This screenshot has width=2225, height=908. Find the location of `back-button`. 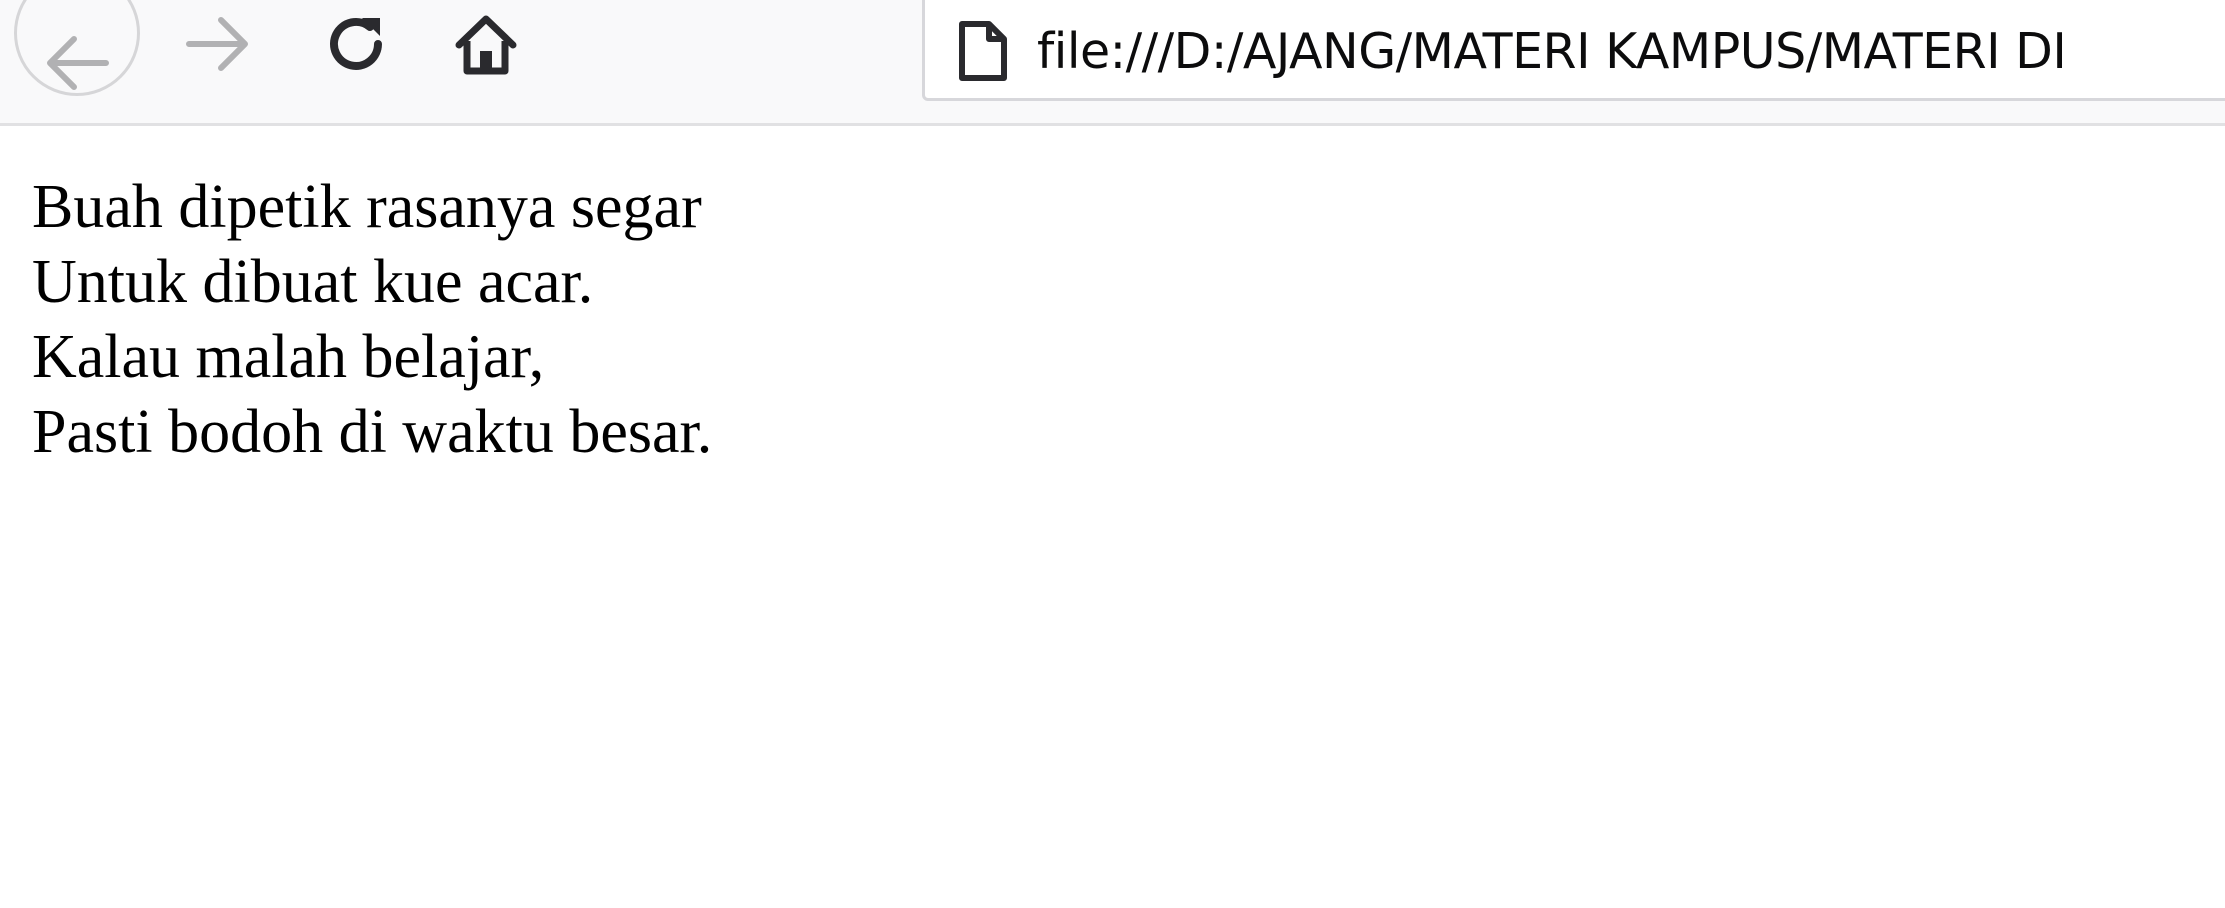

back-button is located at coordinates (77, 48).